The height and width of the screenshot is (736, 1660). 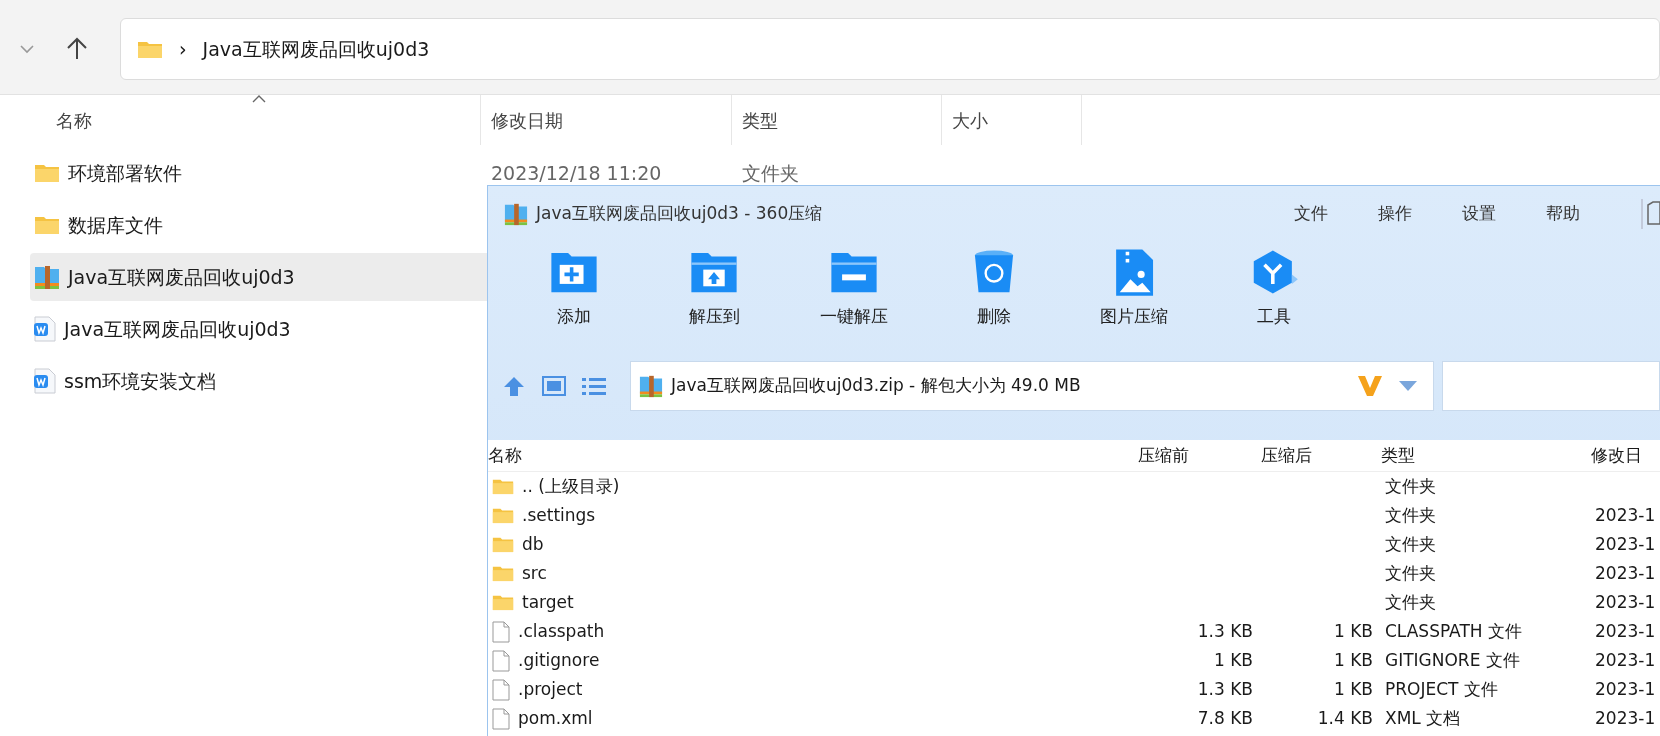 I want to click on file-name: pom.xml, so click(x=555, y=718).